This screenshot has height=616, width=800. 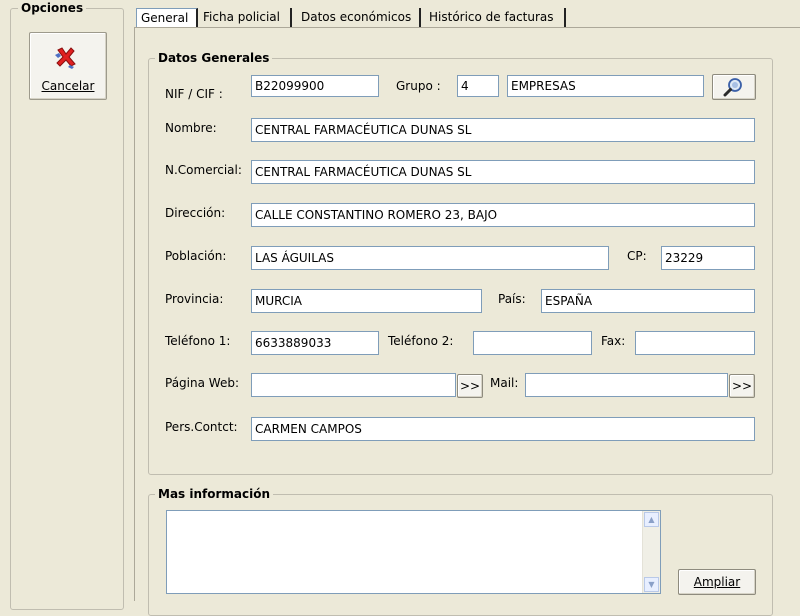 I want to click on provincia-field: MURCIA, so click(x=366, y=301).